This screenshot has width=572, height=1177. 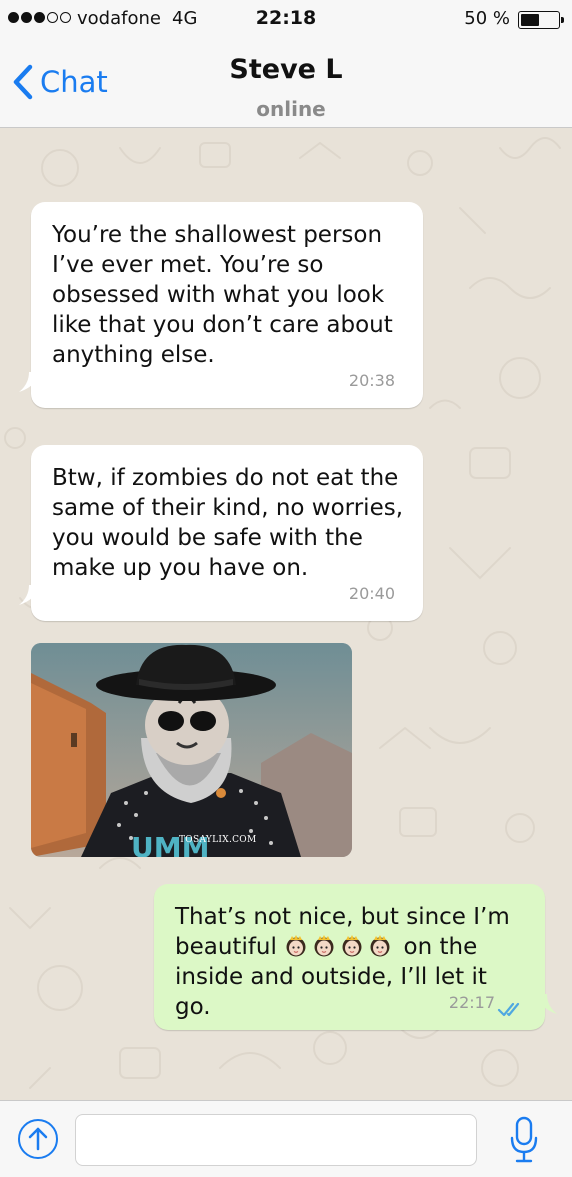 I want to click on battery-percentage: 50 %, so click(x=487, y=18).